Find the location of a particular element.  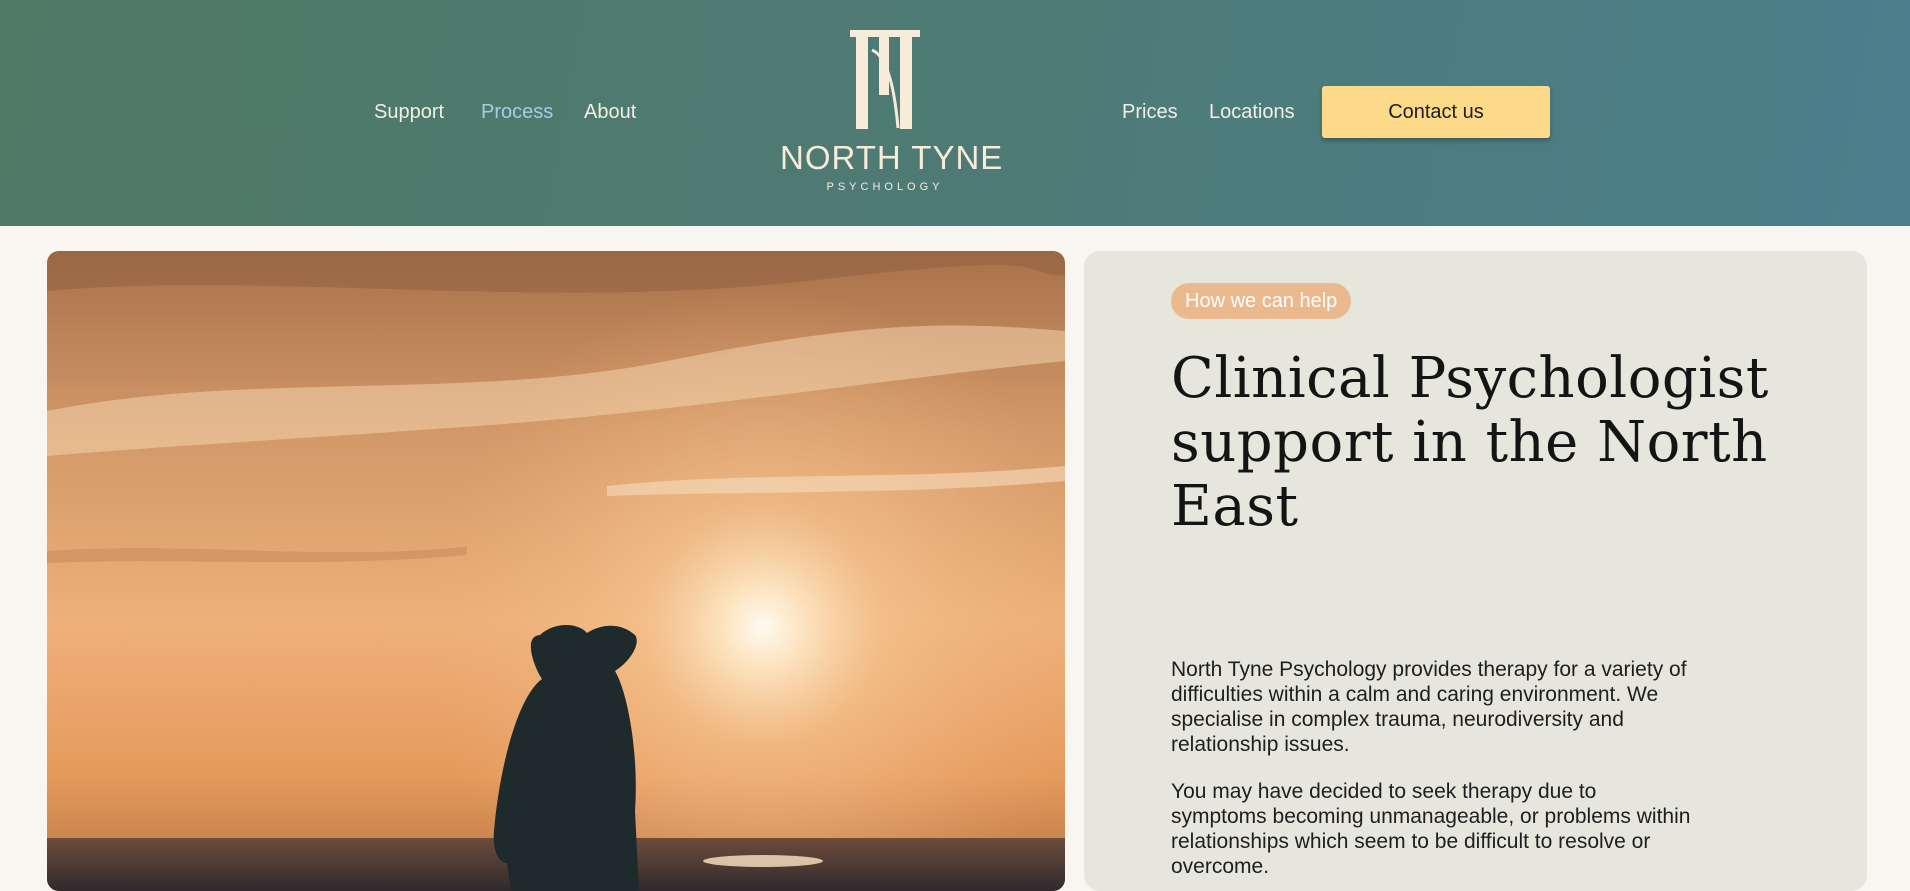

nav-process: Process is located at coordinates (517, 112).